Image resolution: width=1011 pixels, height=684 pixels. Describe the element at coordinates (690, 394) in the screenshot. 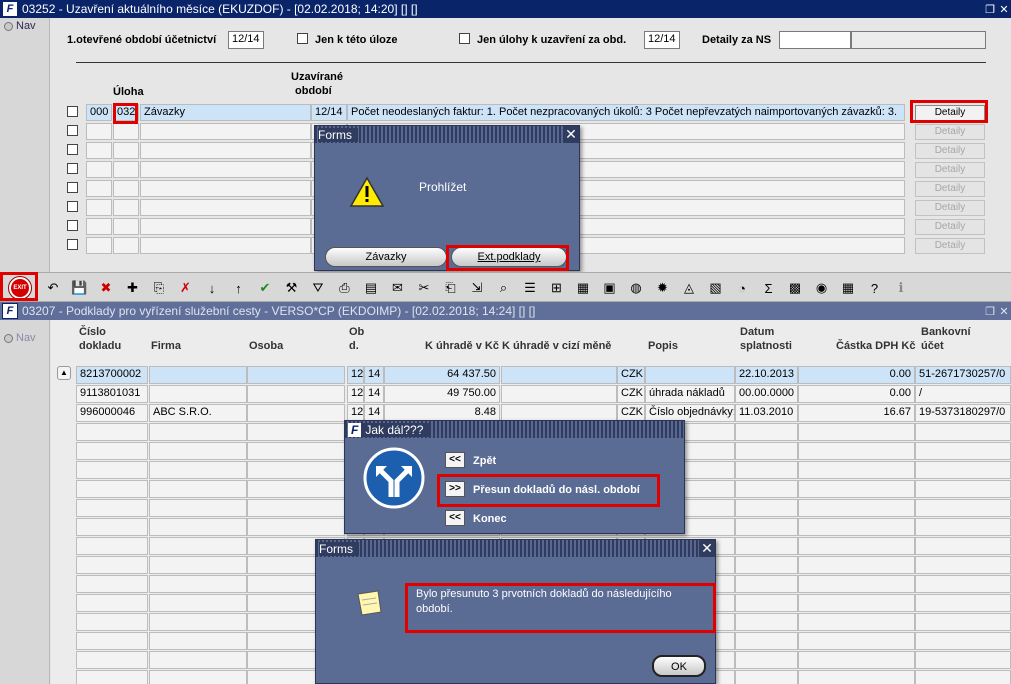

I see `cell-popis: úhrada nákladů` at that location.